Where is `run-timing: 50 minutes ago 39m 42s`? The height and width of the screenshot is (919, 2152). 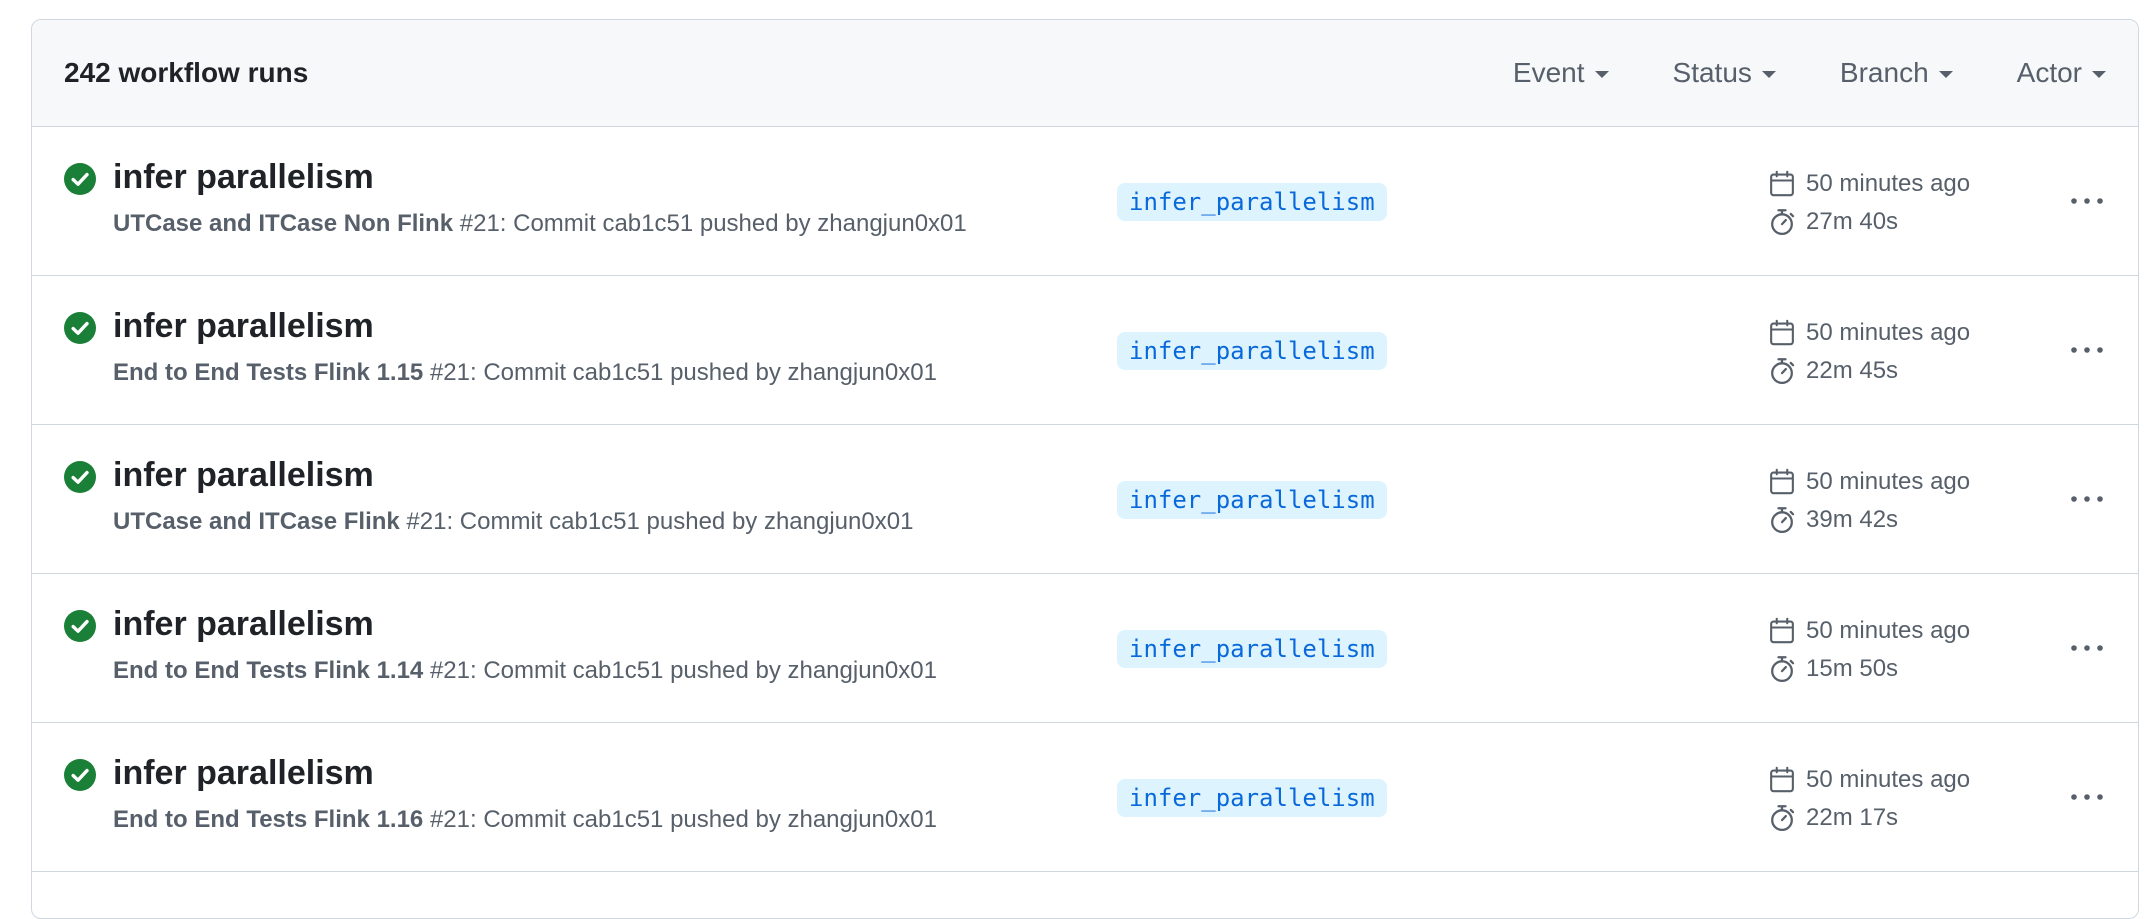
run-timing: 50 minutes ago 39m 42s is located at coordinates (1869, 501).